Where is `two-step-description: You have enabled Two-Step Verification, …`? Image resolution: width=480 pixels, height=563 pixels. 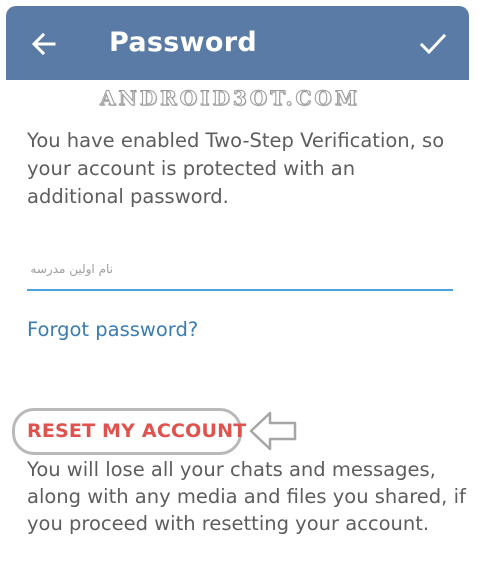 two-step-description: You have enabled Two-Step Verification, … is located at coordinates (236, 168).